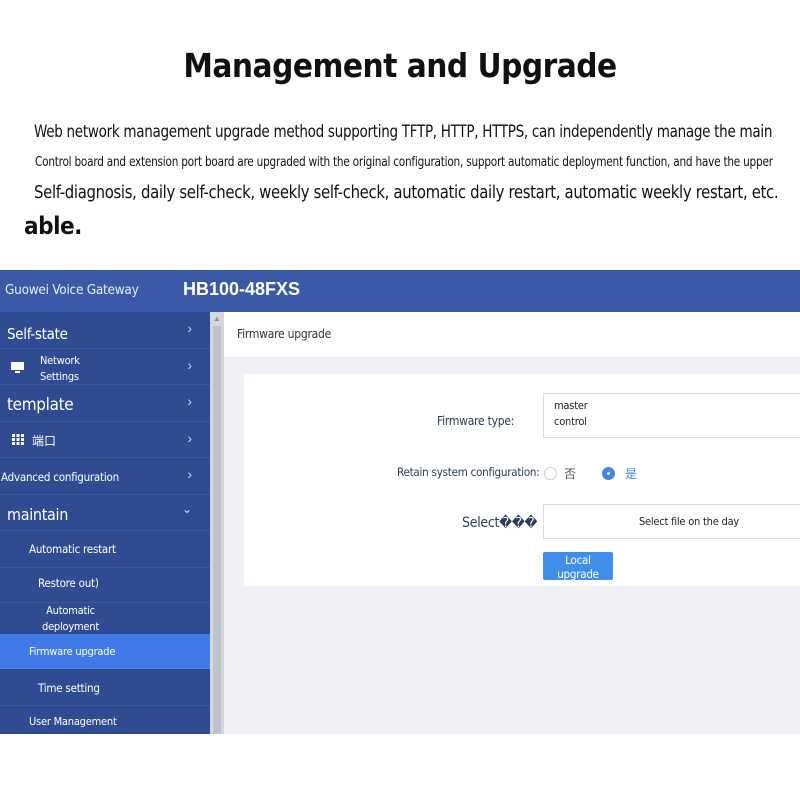  I want to click on breadcrumb-bar: Firmware upgrade, so click(512, 334).